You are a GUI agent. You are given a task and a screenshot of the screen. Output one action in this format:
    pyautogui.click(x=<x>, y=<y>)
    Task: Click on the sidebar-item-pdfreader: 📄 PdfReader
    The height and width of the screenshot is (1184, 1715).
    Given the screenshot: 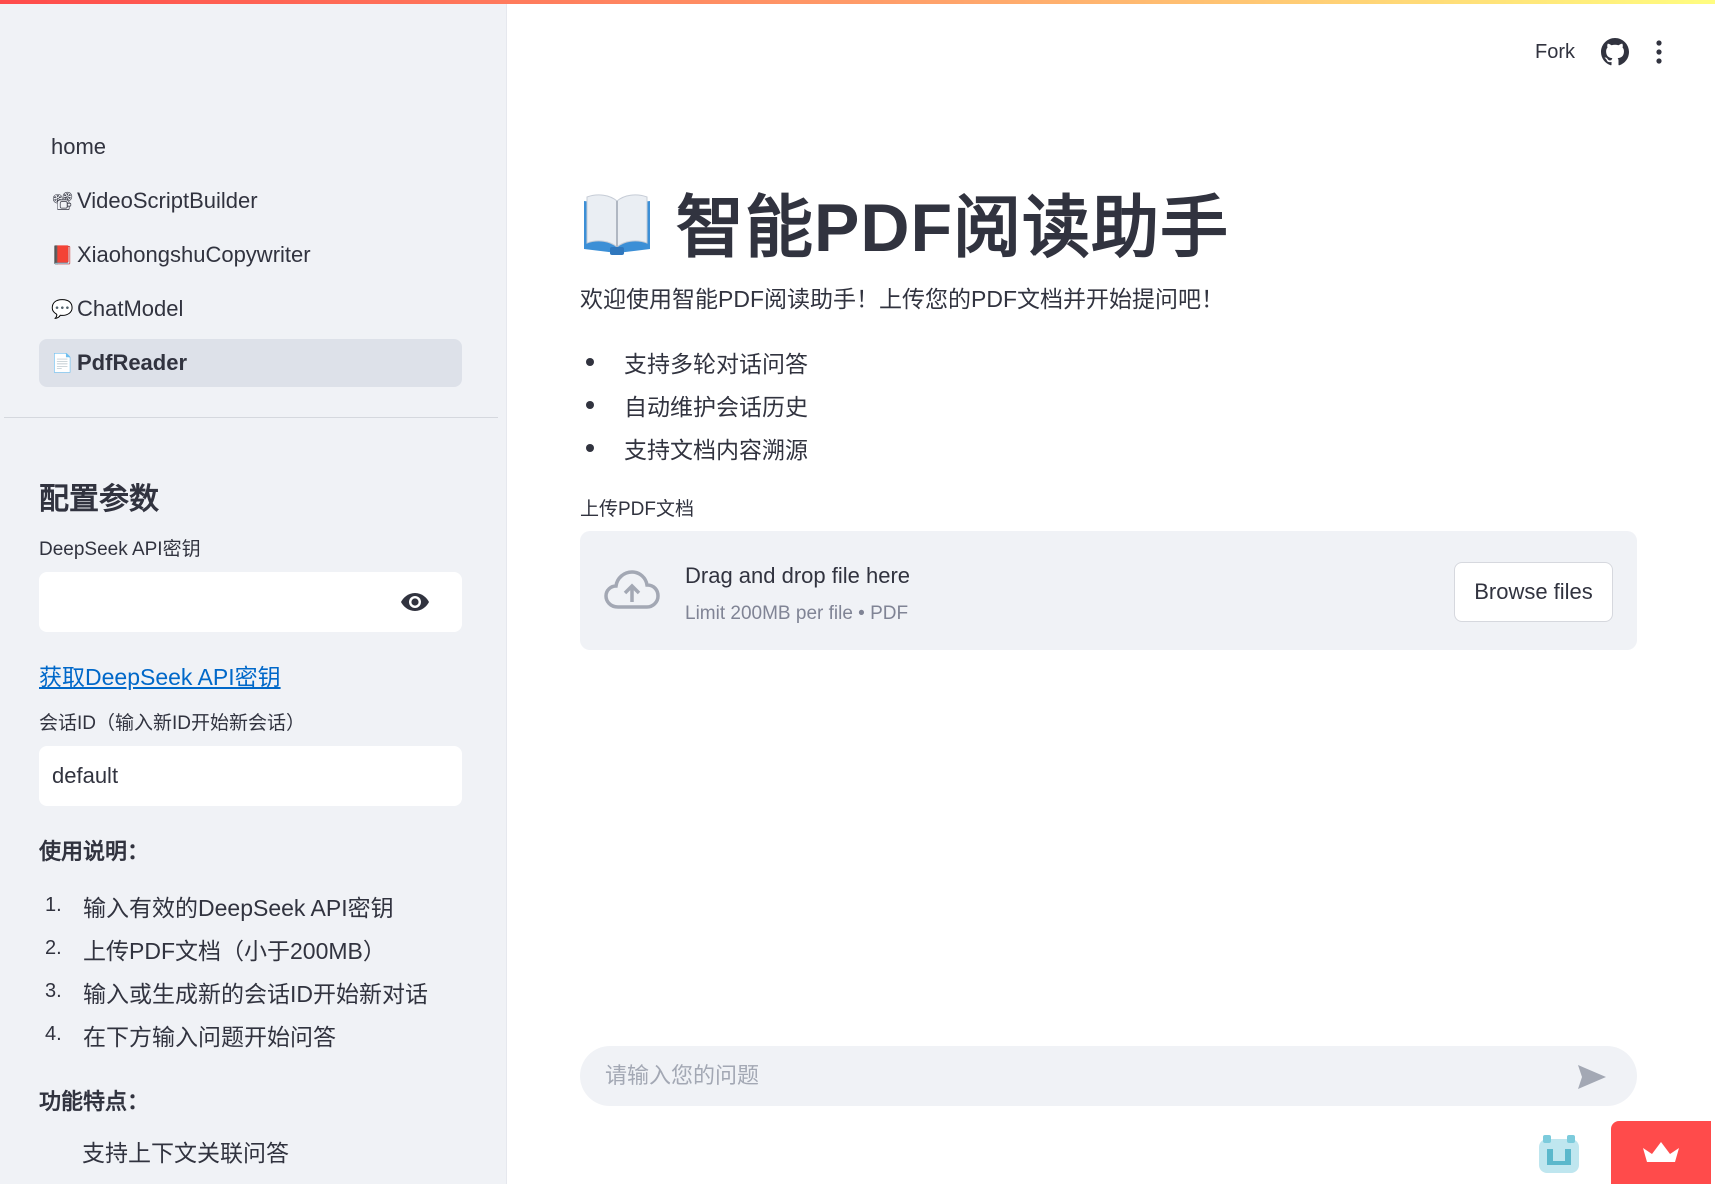 What is the action you would take?
    pyautogui.click(x=250, y=363)
    